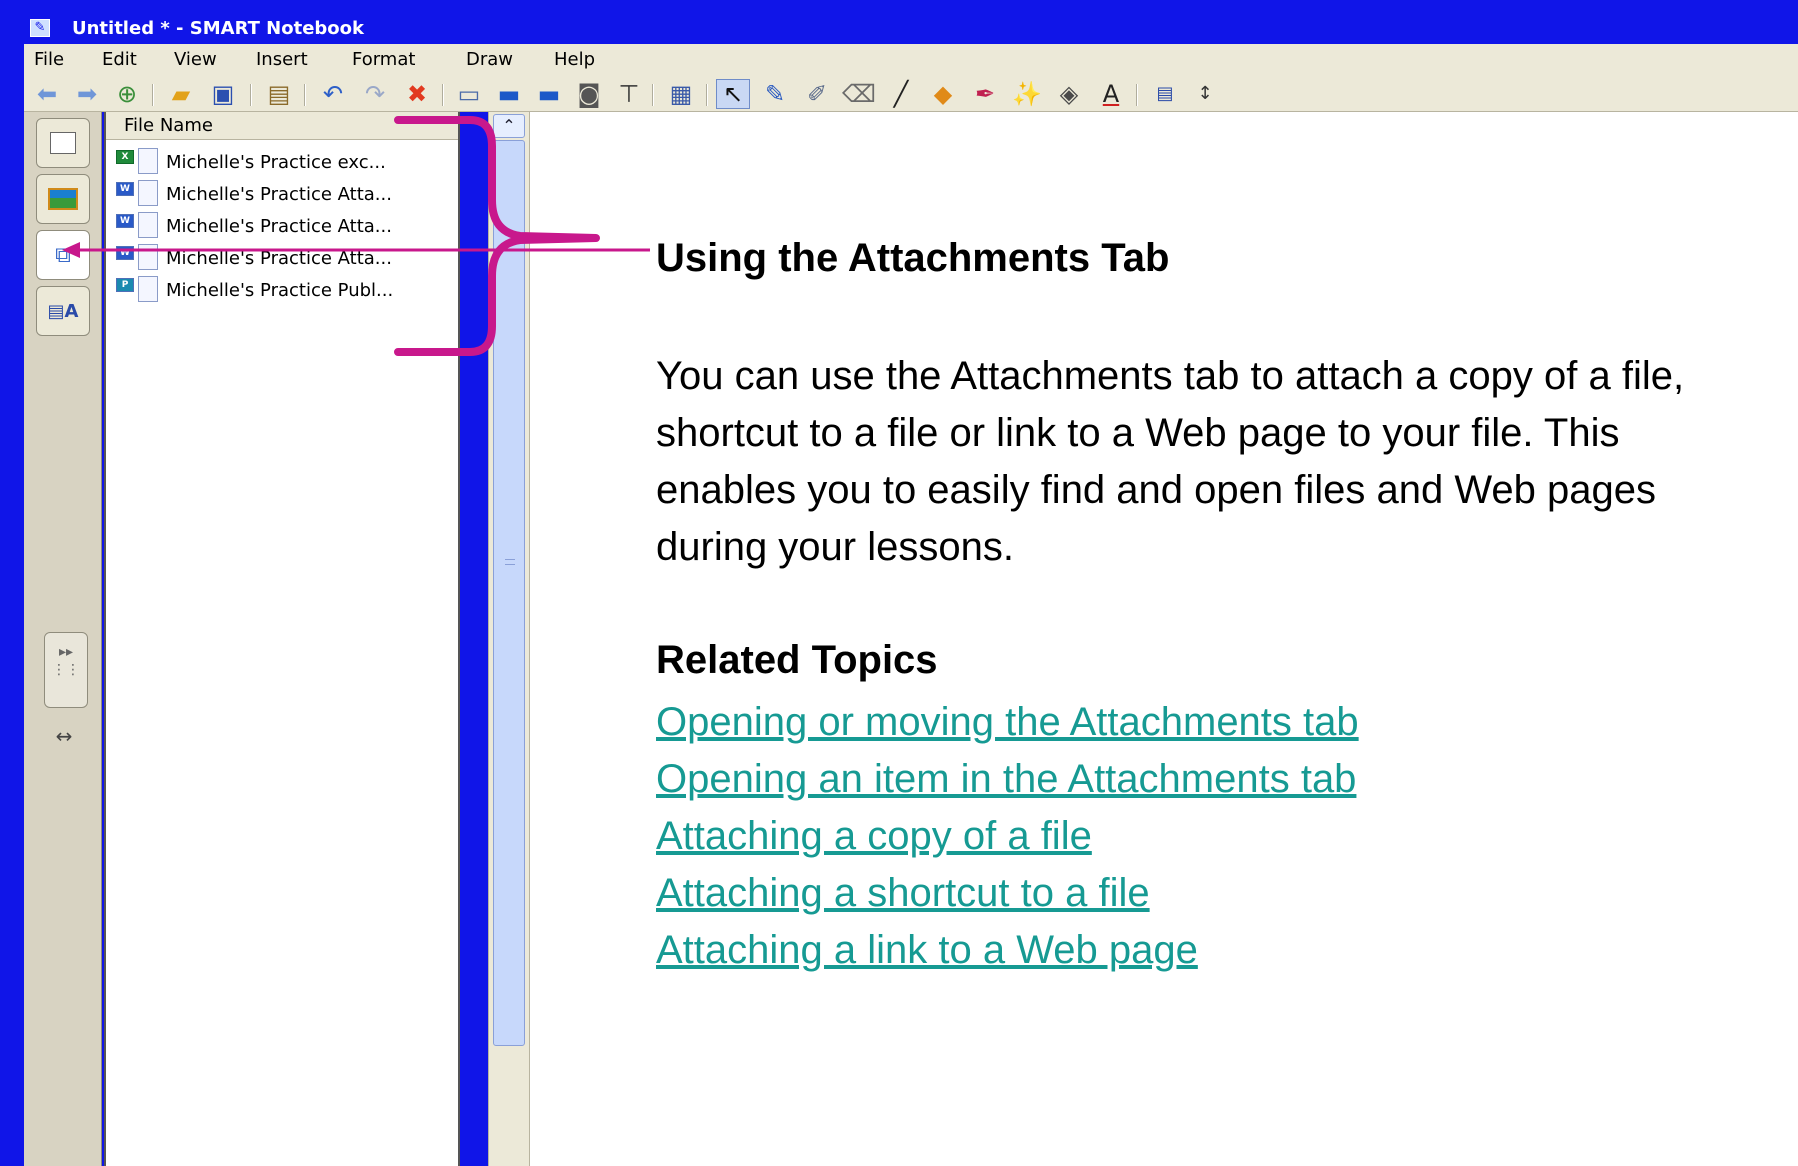  Describe the element at coordinates (509, 126) in the screenshot. I see `scroll-up-button: ⌃` at that location.